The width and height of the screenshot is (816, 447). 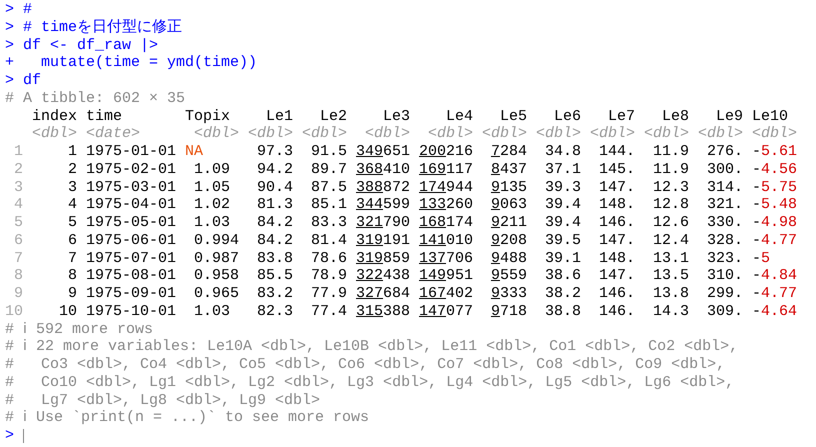 I want to click on table-cell-text: 82.3, so click(x=274, y=311).